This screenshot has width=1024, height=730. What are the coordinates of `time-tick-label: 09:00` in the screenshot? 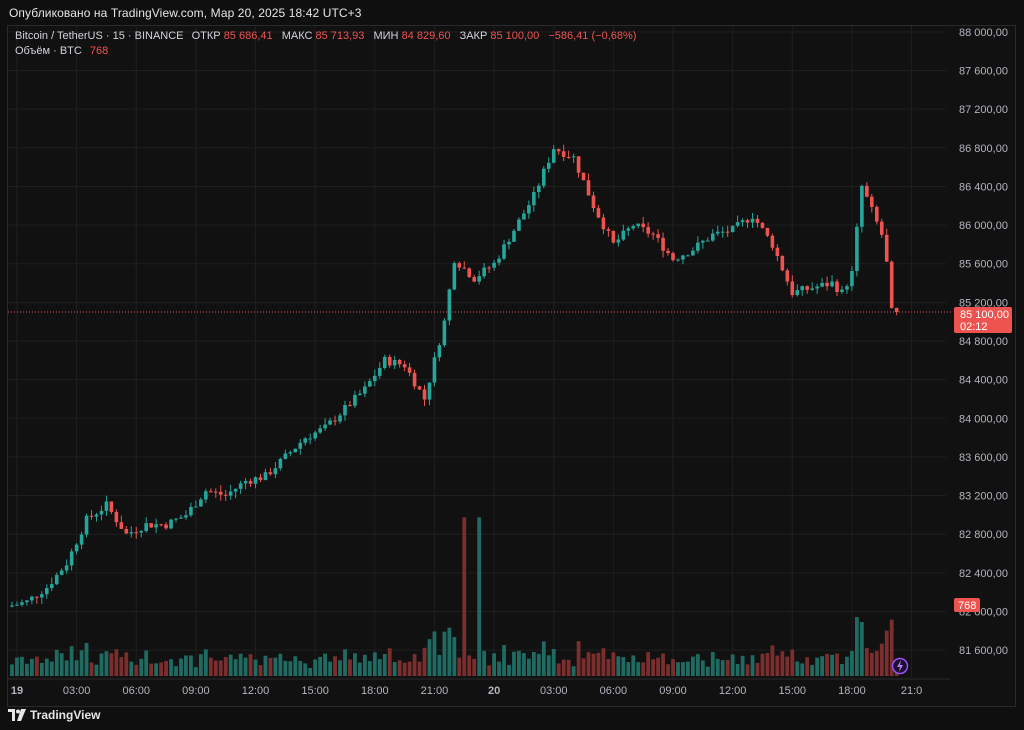 It's located at (196, 691).